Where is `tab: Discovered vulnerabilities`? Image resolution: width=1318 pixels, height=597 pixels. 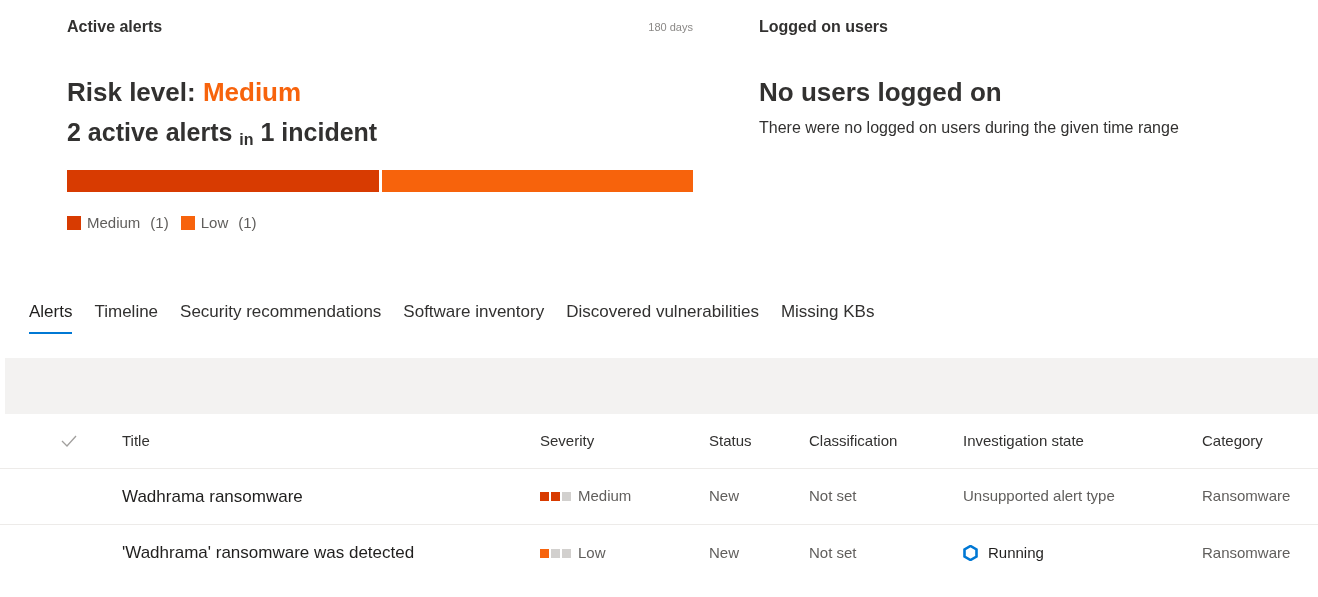
tab: Discovered vulnerabilities is located at coordinates (662, 316).